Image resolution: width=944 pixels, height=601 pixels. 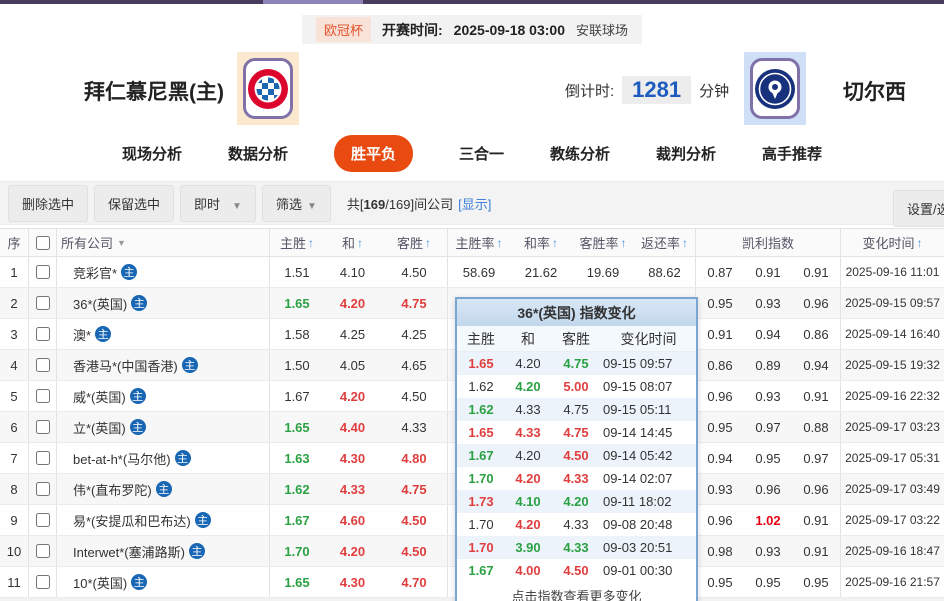 I want to click on sort-asc-icon: ↑, so click(x=685, y=242).